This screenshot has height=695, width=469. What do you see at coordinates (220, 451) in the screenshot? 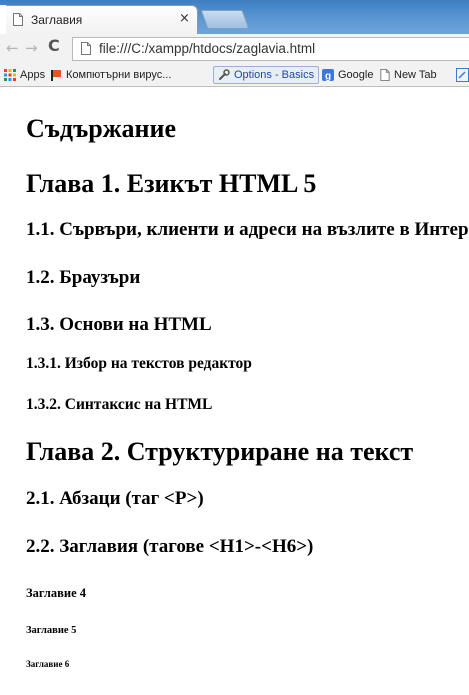
I see `heading-chapter-2: Глава 2. Структуриране на текст` at bounding box center [220, 451].